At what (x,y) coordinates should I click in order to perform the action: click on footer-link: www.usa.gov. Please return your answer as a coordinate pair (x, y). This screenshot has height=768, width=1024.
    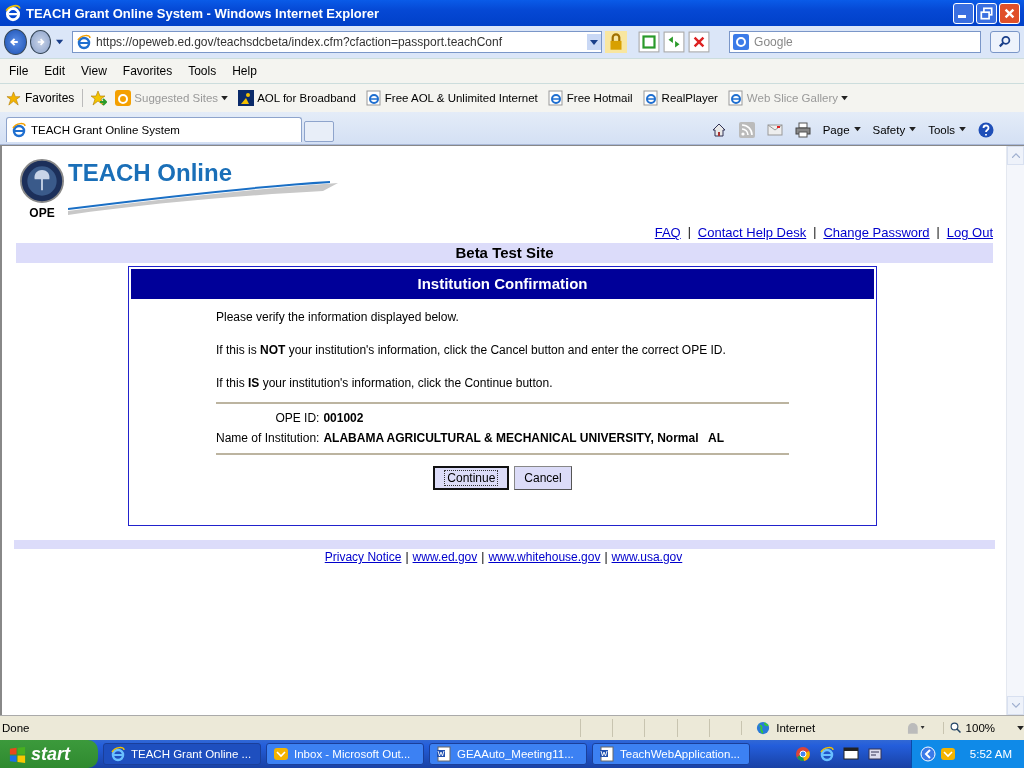
    Looking at the image, I should click on (647, 557).